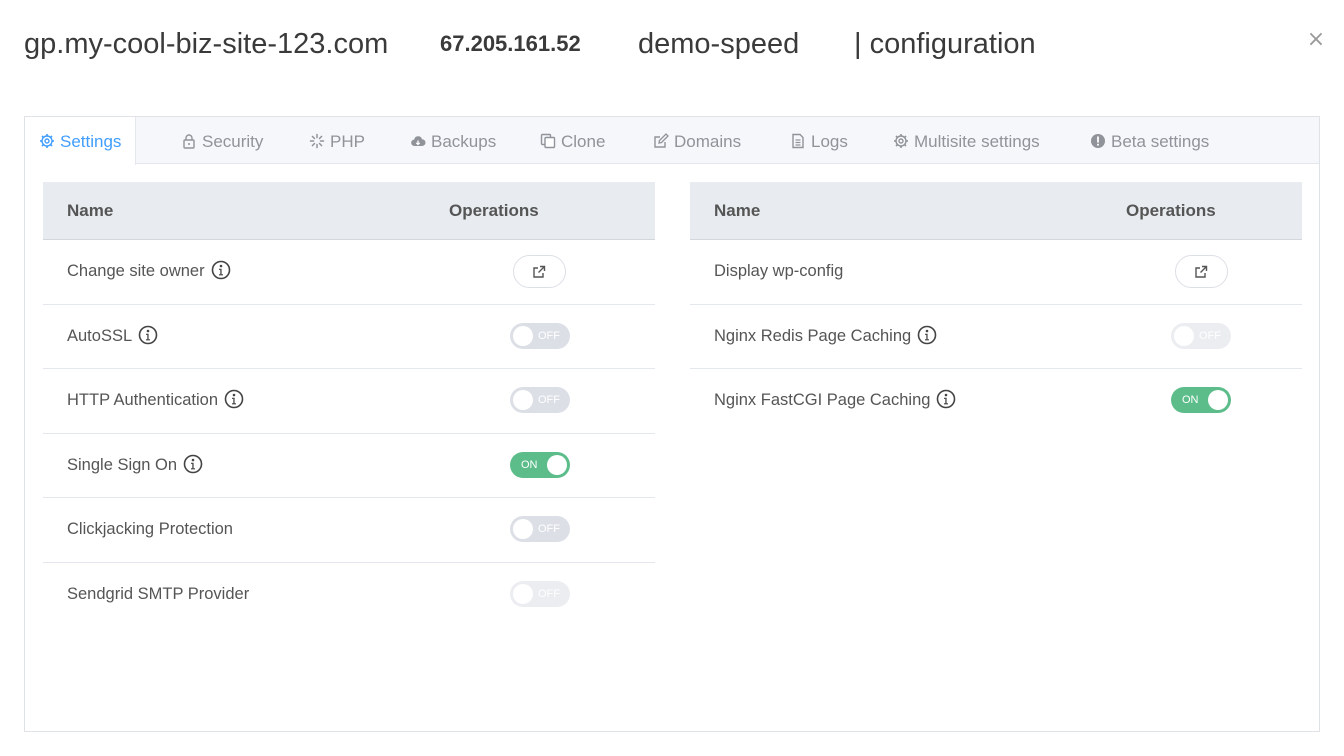 This screenshot has height=756, width=1344. I want to click on tab-settings: Settings, so click(81, 141).